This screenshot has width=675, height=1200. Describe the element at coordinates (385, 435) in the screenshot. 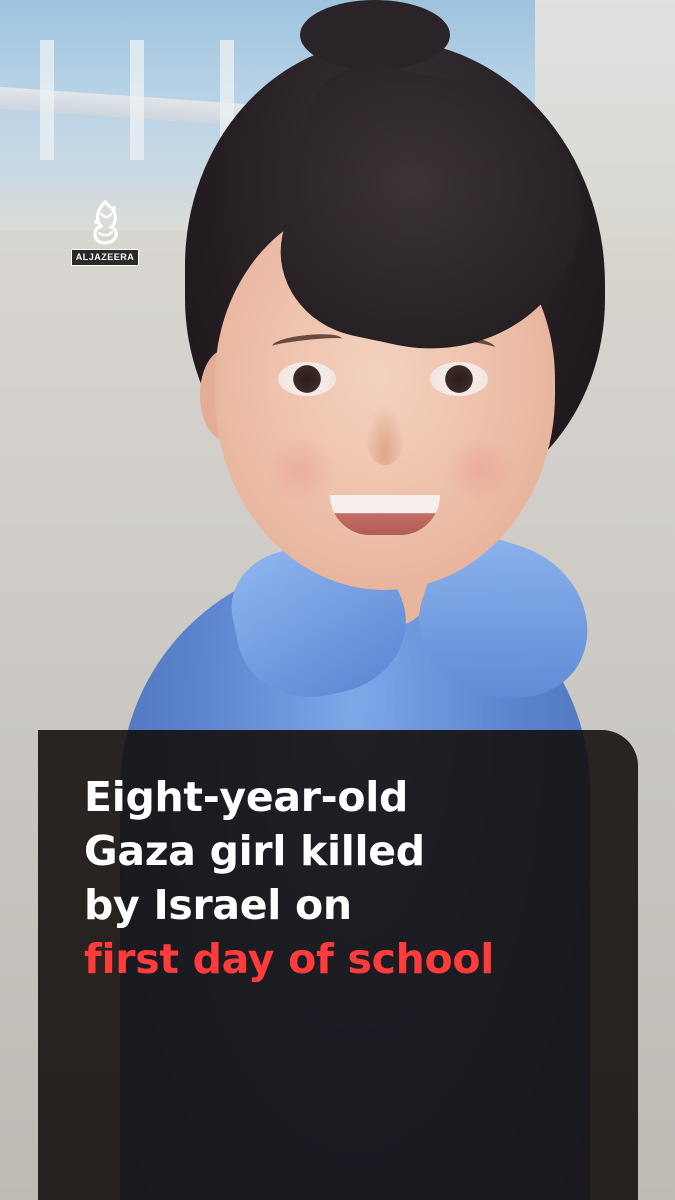

I see `nose` at that location.